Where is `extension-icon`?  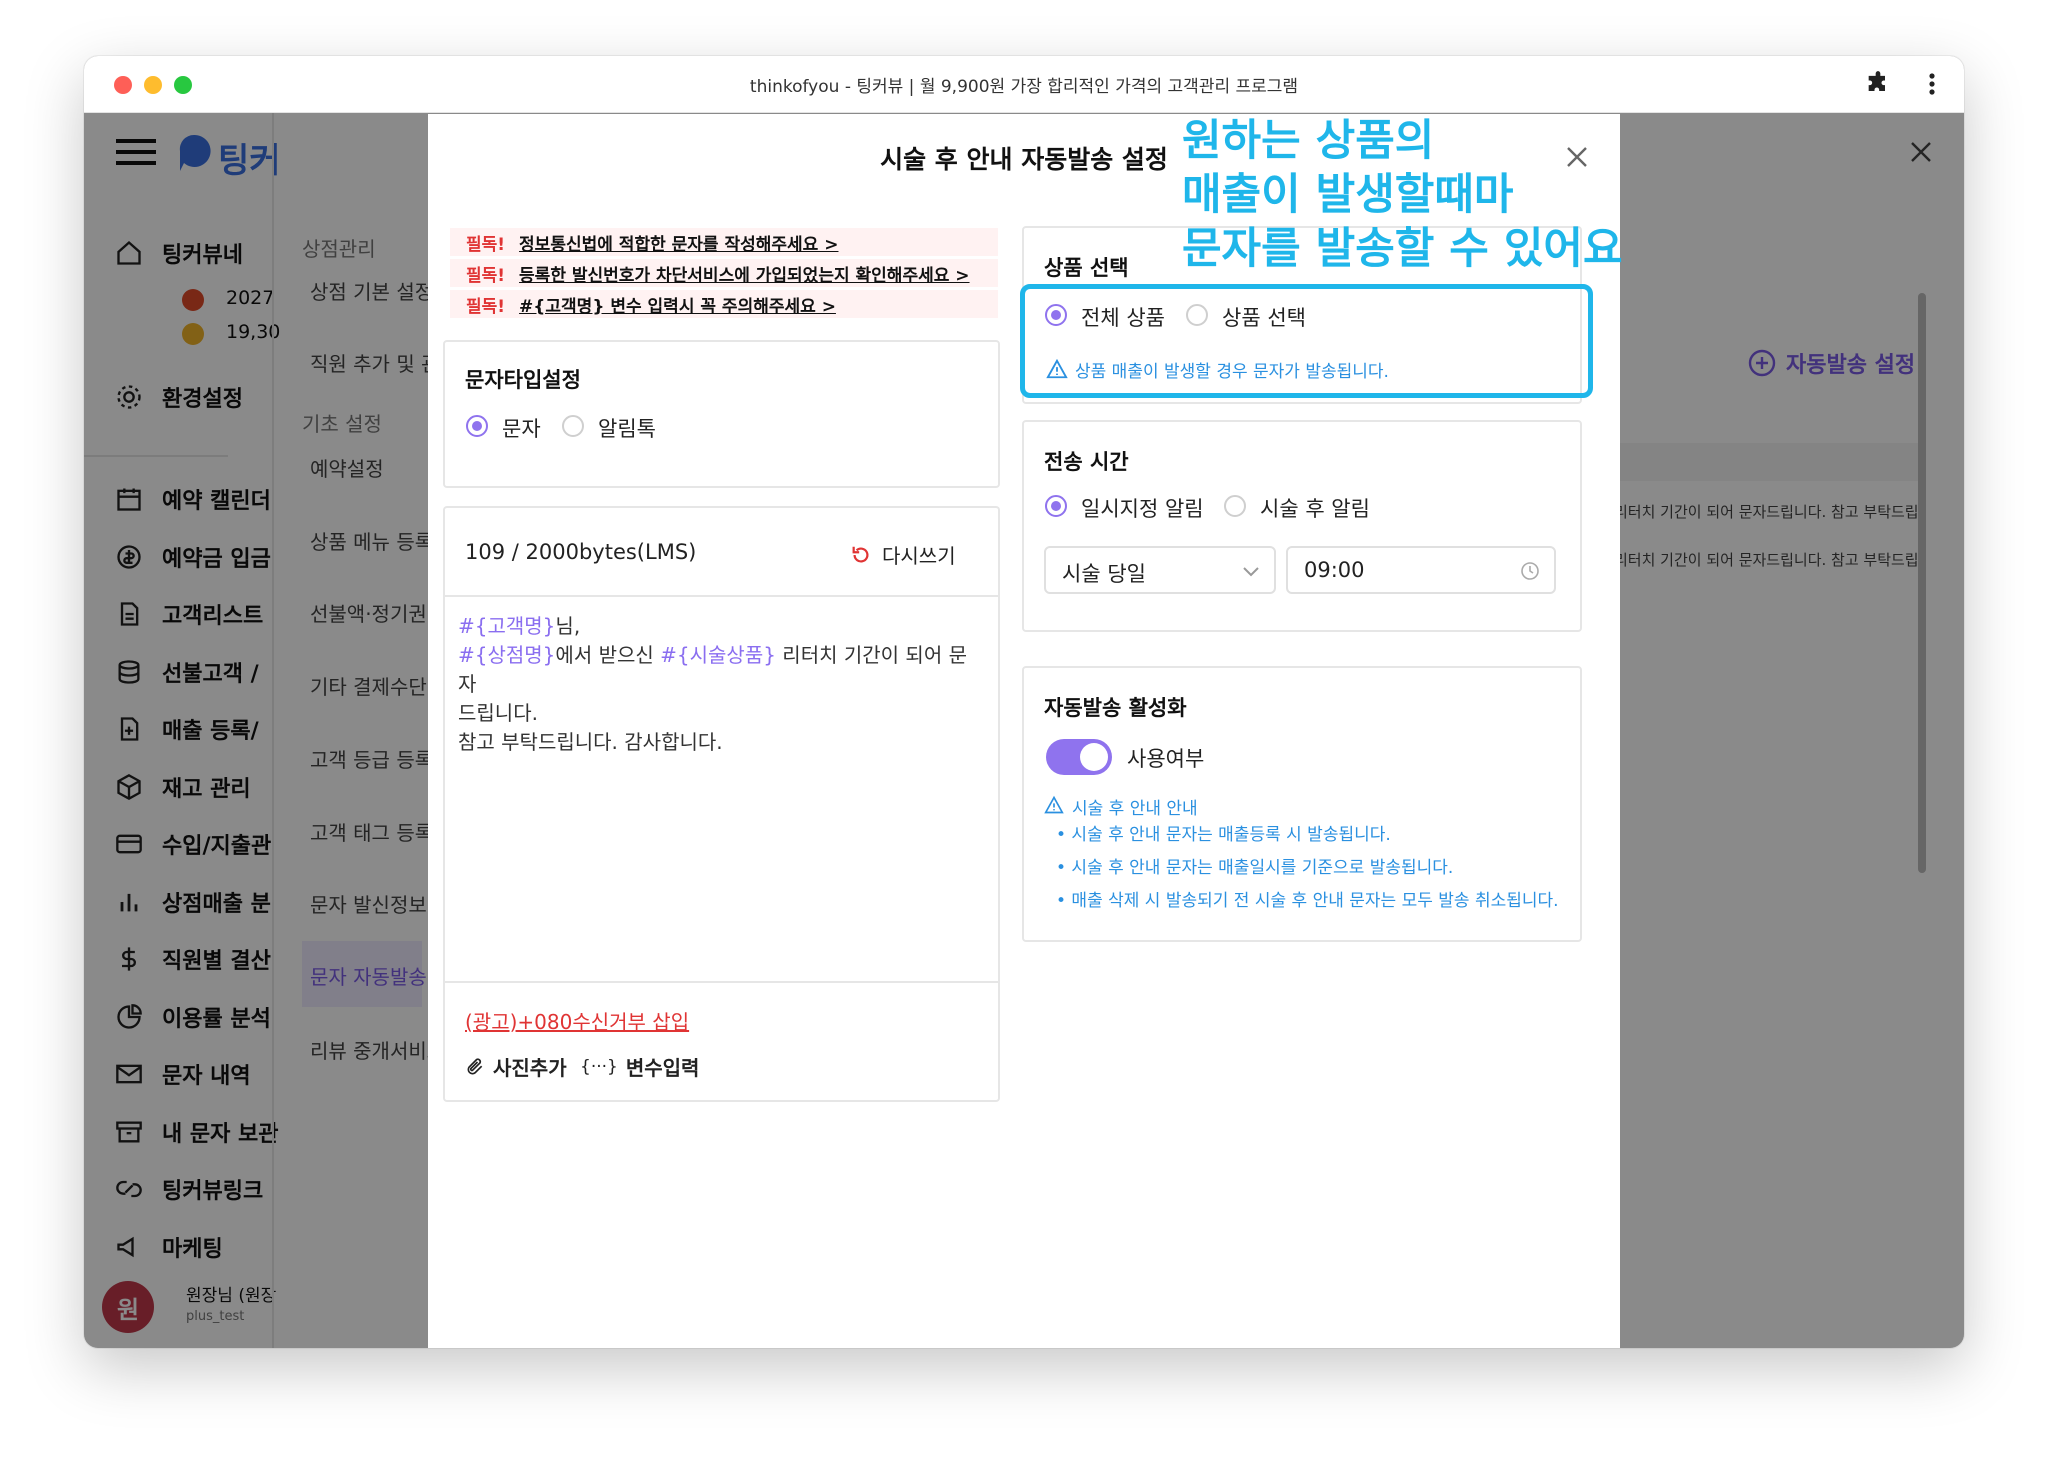 extension-icon is located at coordinates (1878, 84).